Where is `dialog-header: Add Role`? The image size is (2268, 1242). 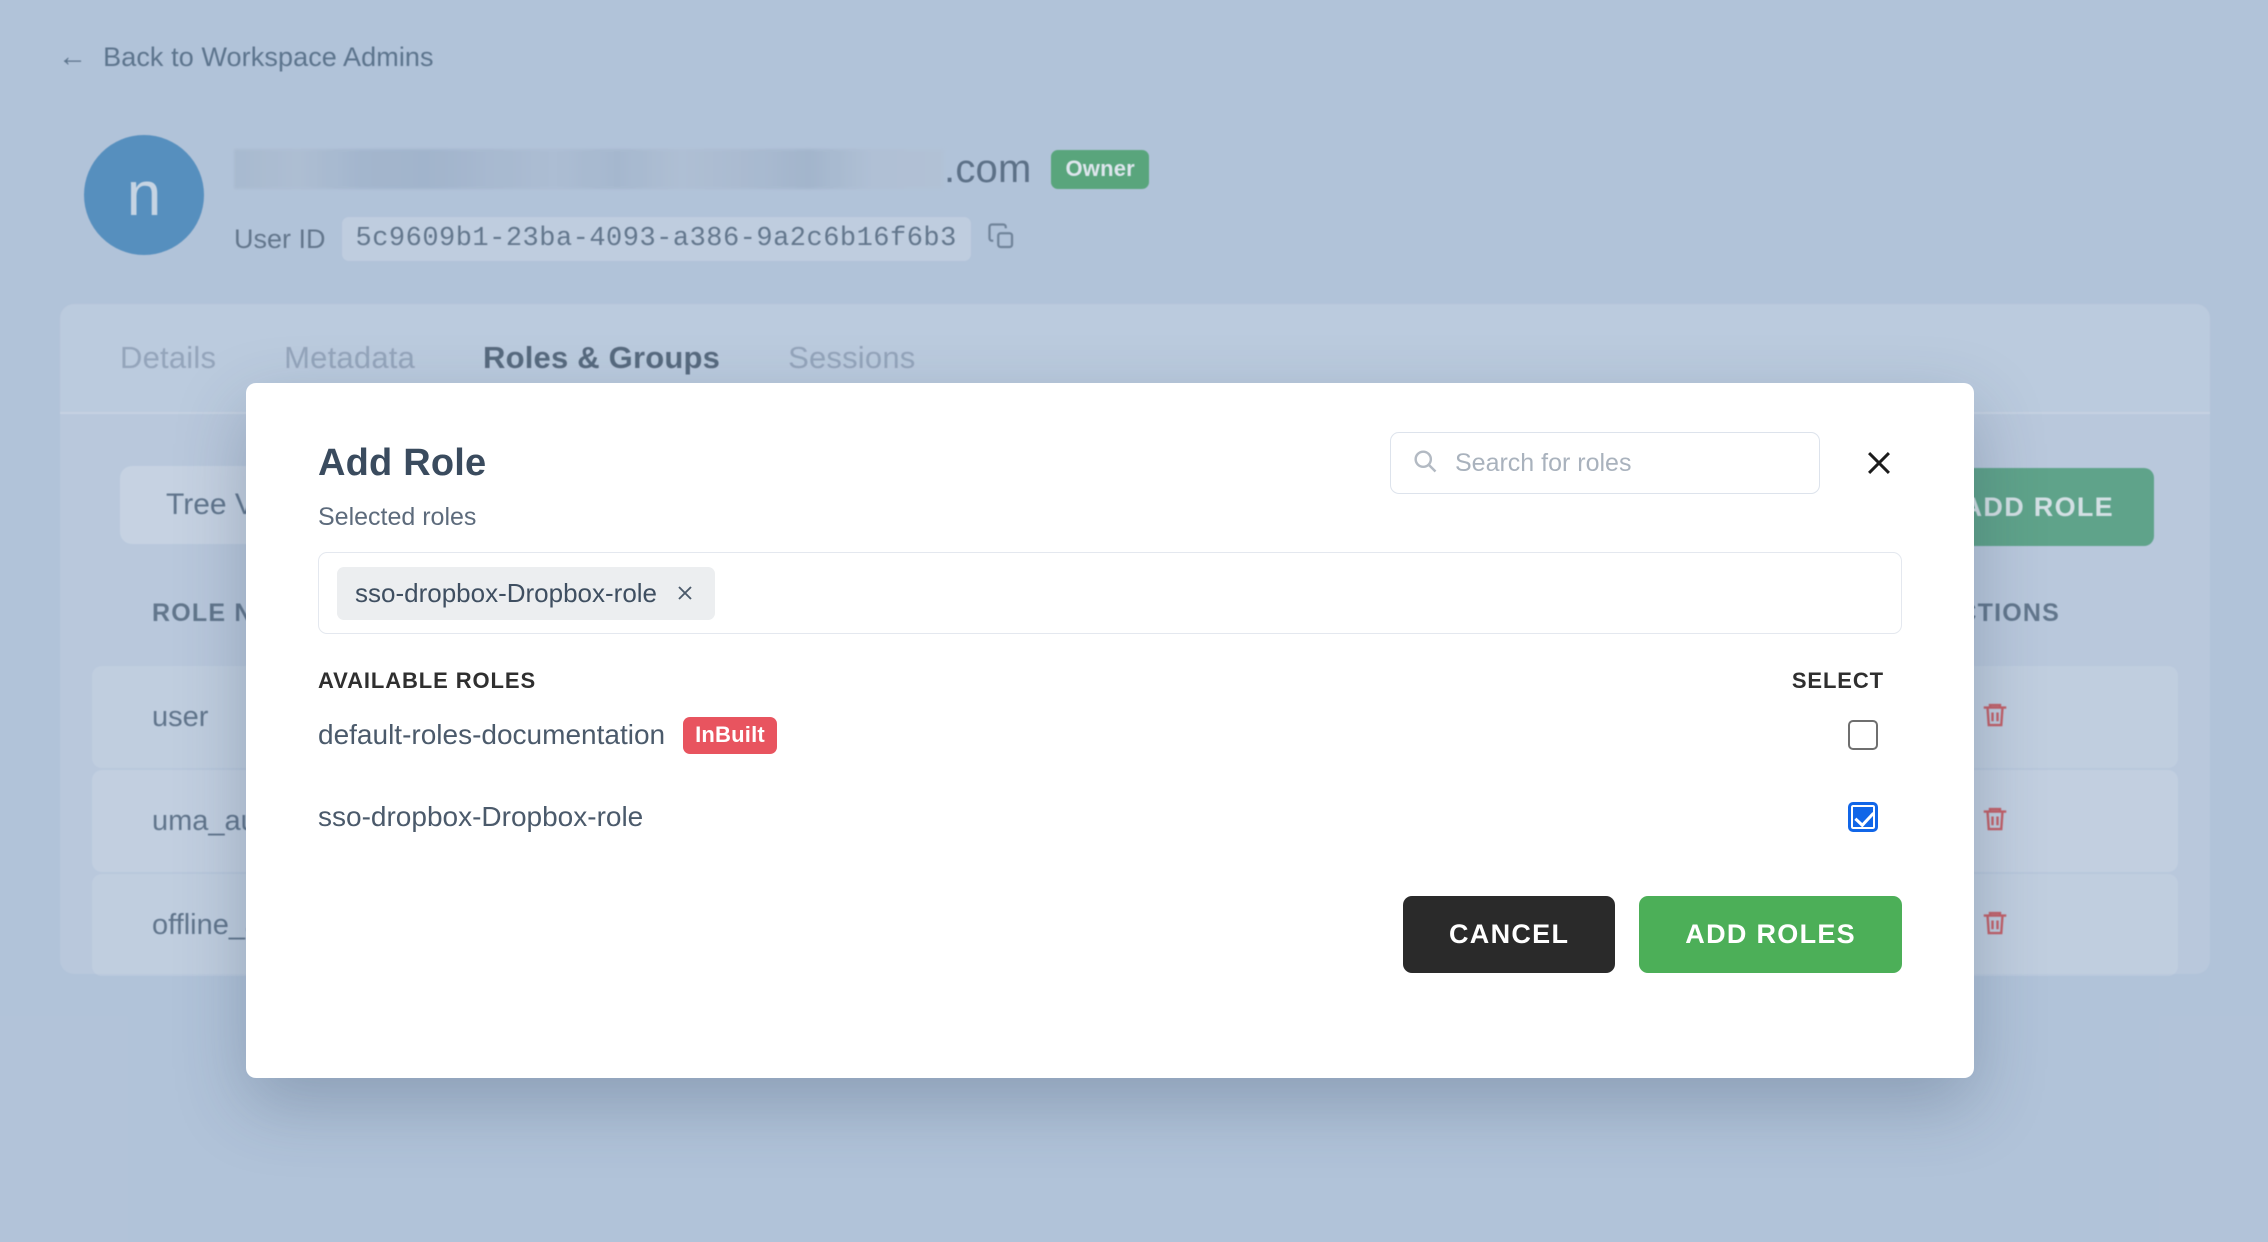
dialog-header: Add Role is located at coordinates (1110, 438).